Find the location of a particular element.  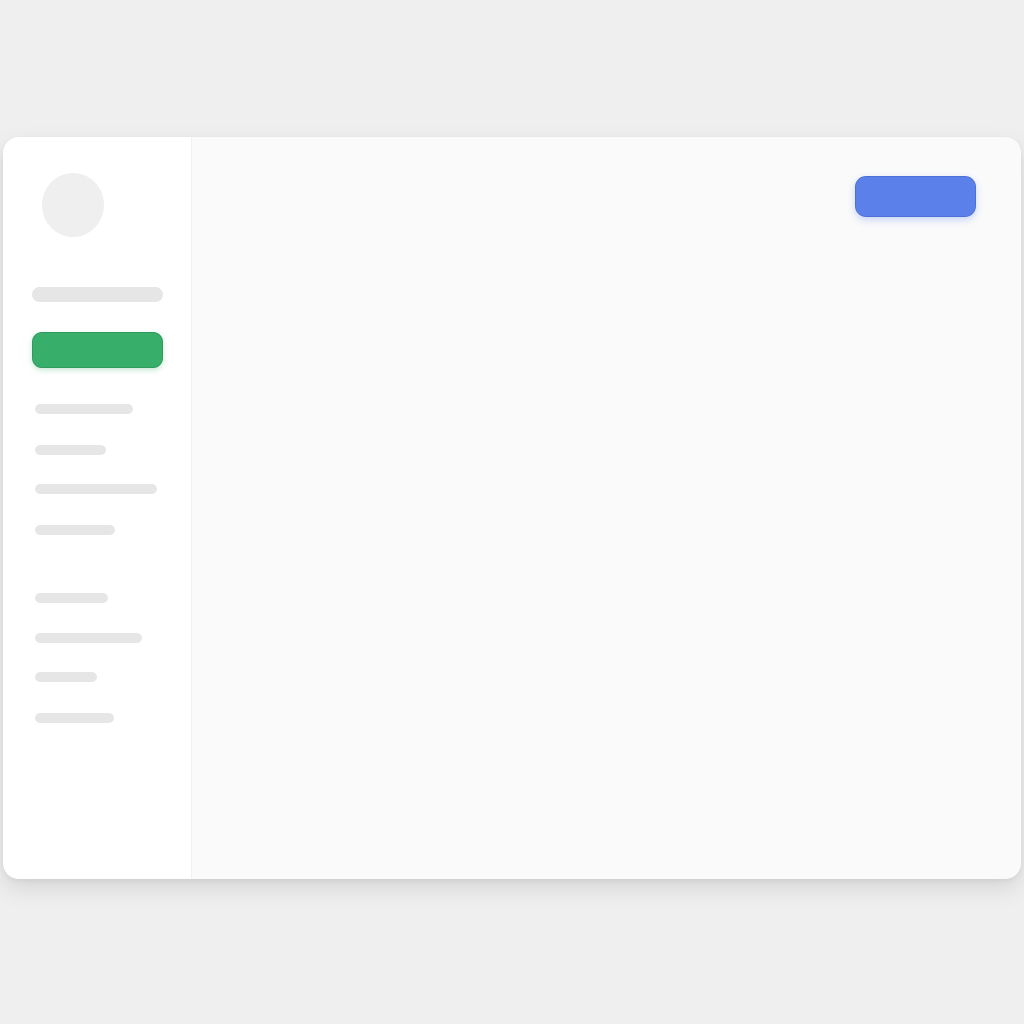

sidebar is located at coordinates (97, 508).